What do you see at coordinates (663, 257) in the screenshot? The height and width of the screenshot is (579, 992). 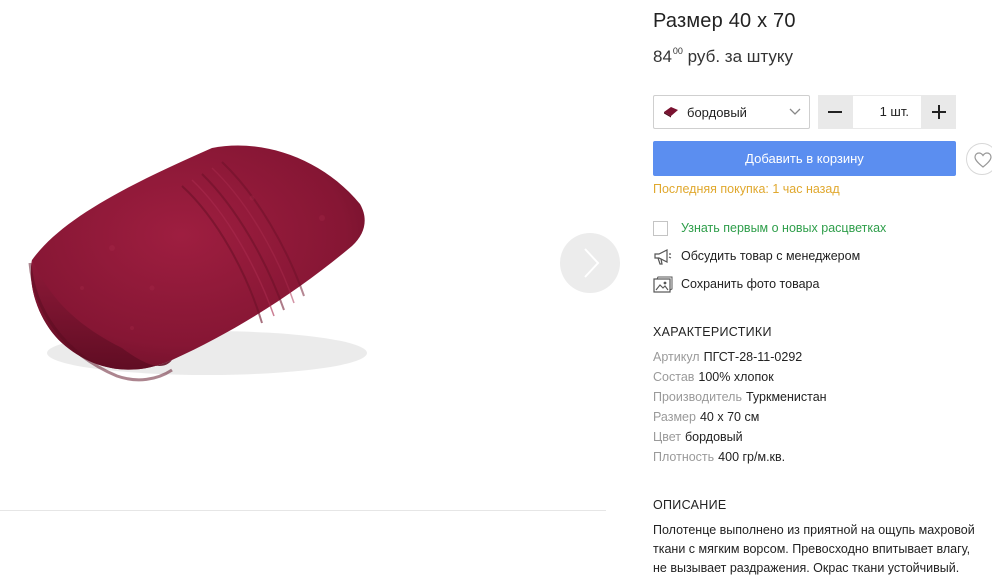 I see `megaphone-icon` at bounding box center [663, 257].